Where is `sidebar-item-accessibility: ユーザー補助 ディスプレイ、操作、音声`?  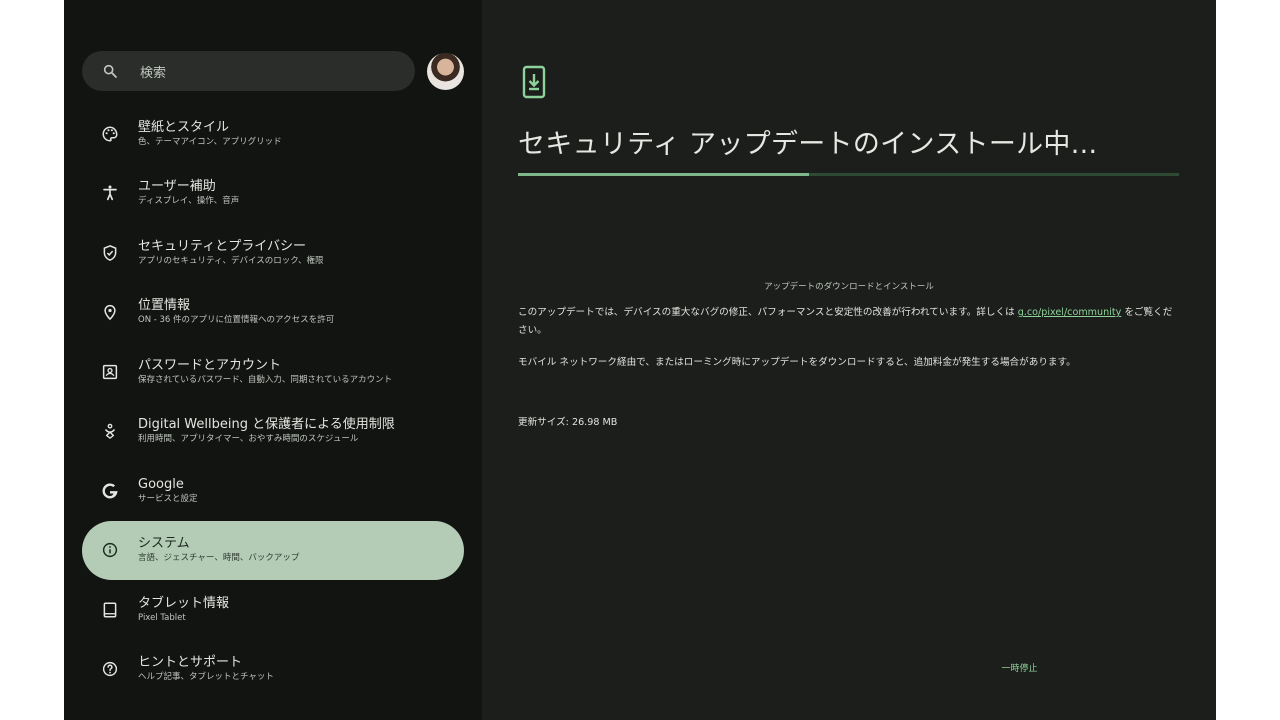 sidebar-item-accessibility: ユーザー補助 ディスプレイ、操作、音声 is located at coordinates (273, 194).